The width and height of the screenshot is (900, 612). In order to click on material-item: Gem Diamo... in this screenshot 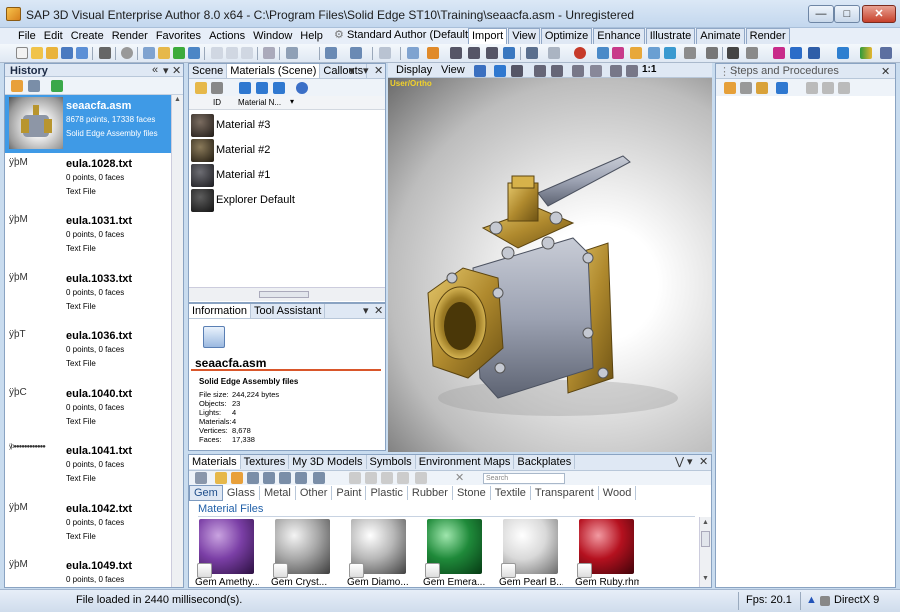, I will do `click(378, 553)`.